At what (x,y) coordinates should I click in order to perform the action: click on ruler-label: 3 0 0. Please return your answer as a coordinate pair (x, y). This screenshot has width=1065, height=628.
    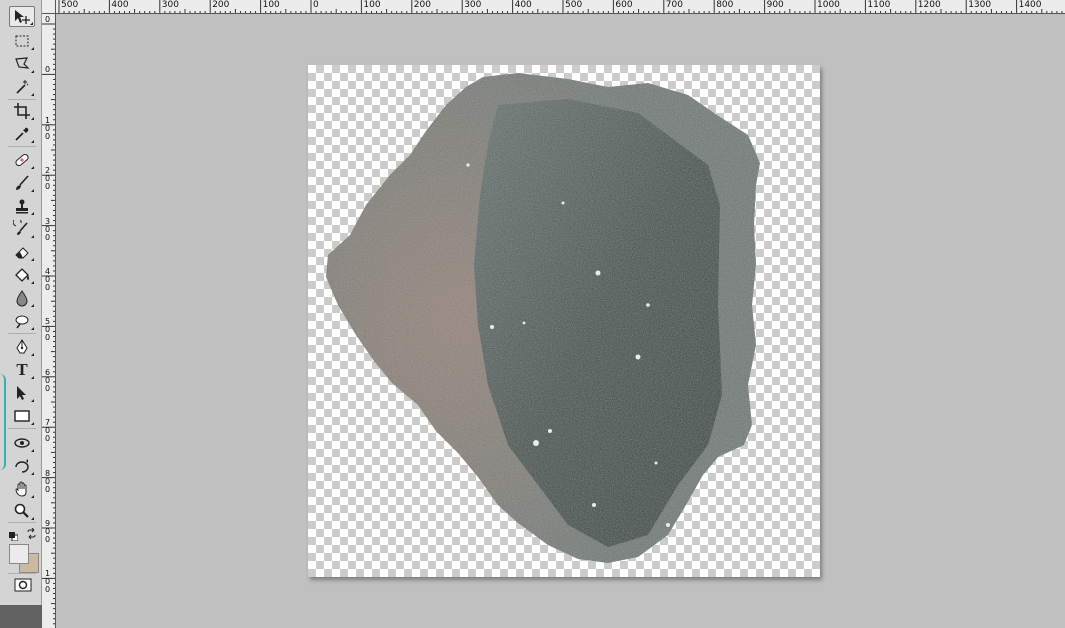
    Looking at the image, I should click on (47, 229).